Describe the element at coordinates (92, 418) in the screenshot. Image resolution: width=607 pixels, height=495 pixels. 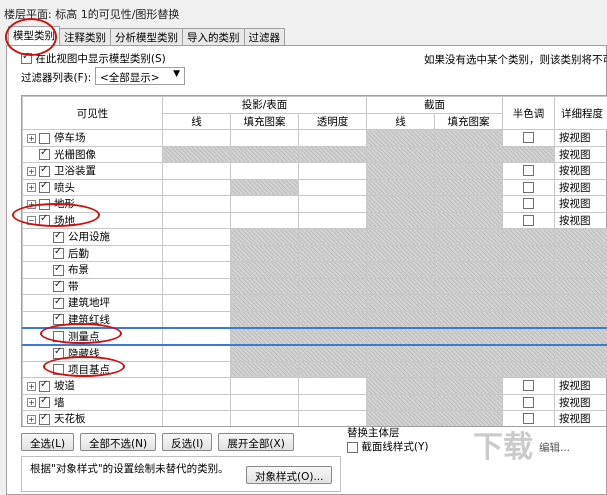
I see `category-name-cell: + 天花板` at that location.